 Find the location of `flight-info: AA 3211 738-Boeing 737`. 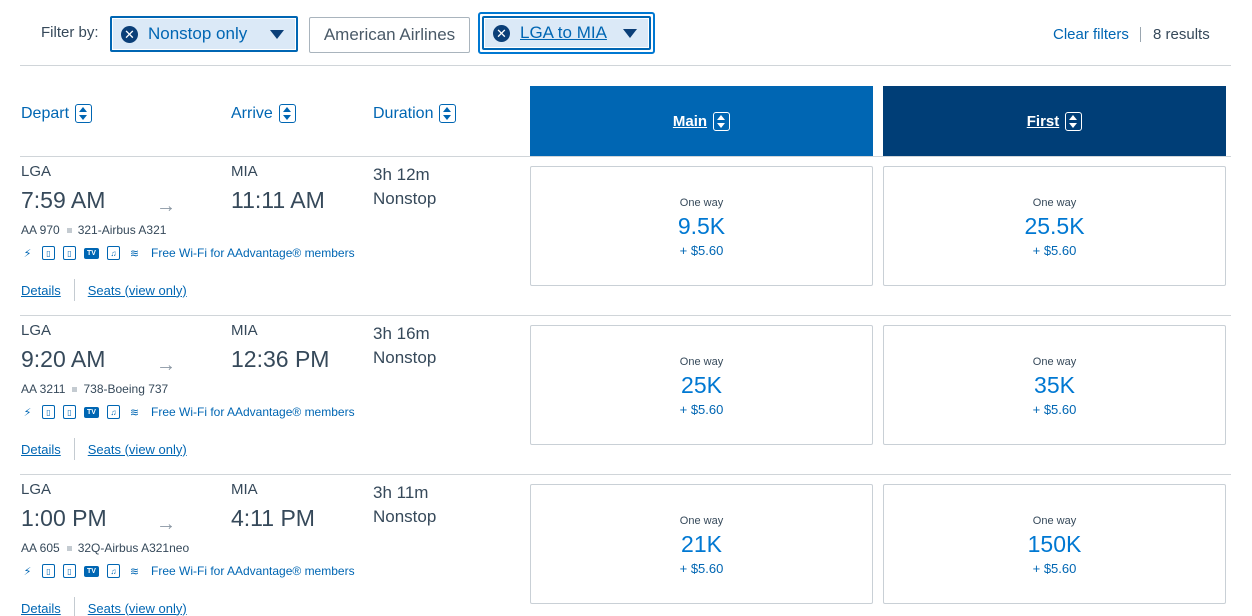

flight-info: AA 3211 738-Boeing 737 is located at coordinates (94, 389).